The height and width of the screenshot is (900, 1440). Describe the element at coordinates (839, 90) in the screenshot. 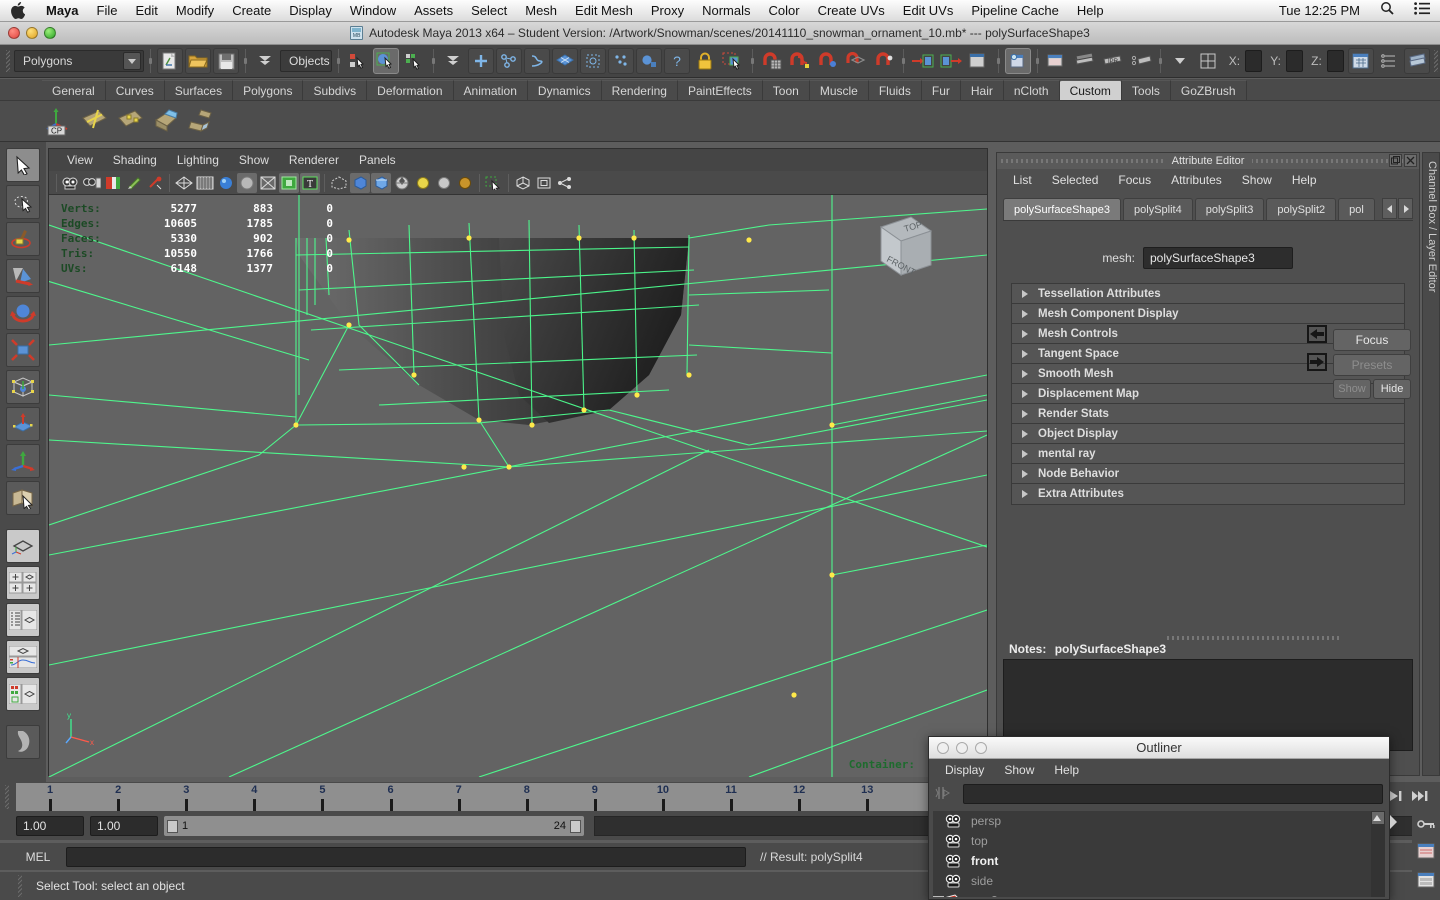

I see `shelf-tab-muscle: Muscle` at that location.